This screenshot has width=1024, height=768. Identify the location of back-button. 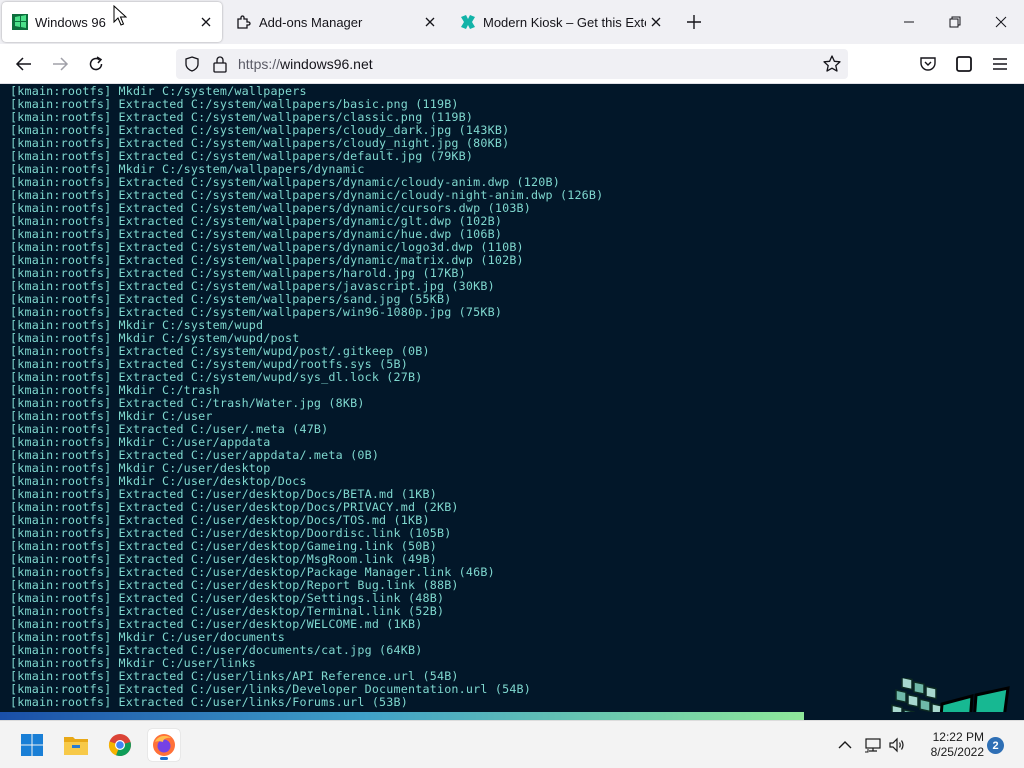
(24, 64).